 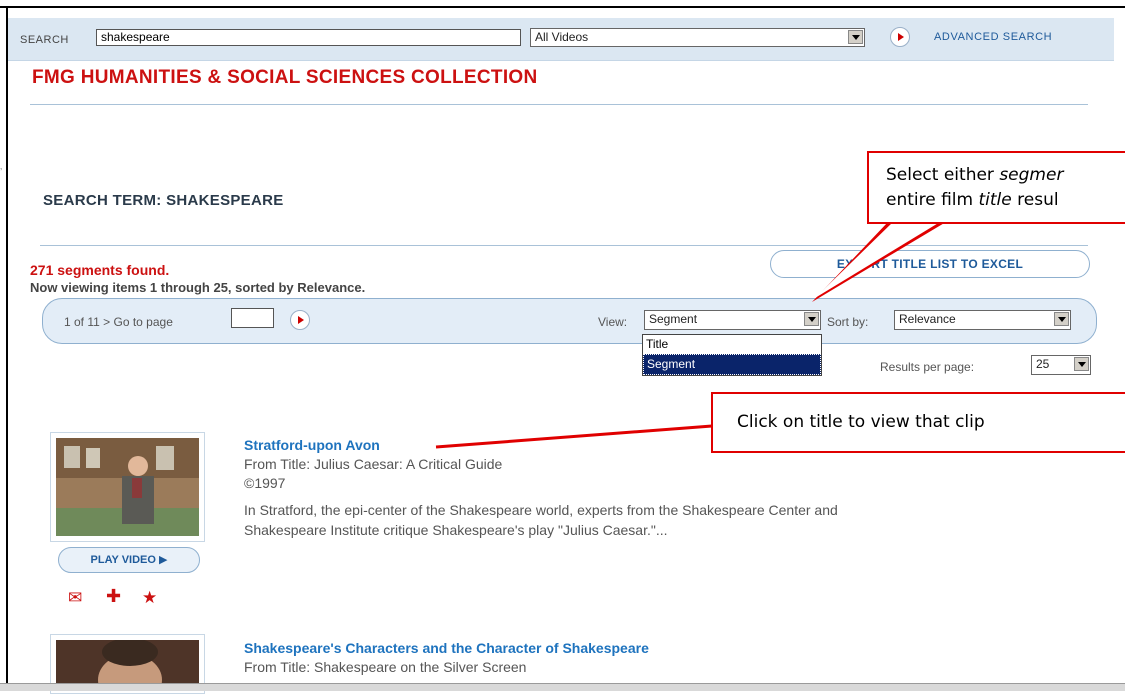 What do you see at coordinates (972, 200) in the screenshot?
I see `callout-line-2: entire film title resul` at bounding box center [972, 200].